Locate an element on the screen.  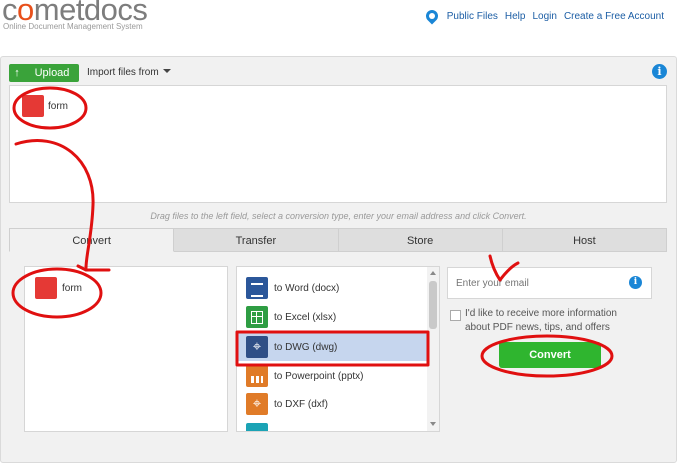
email-input is located at coordinates (549, 283).